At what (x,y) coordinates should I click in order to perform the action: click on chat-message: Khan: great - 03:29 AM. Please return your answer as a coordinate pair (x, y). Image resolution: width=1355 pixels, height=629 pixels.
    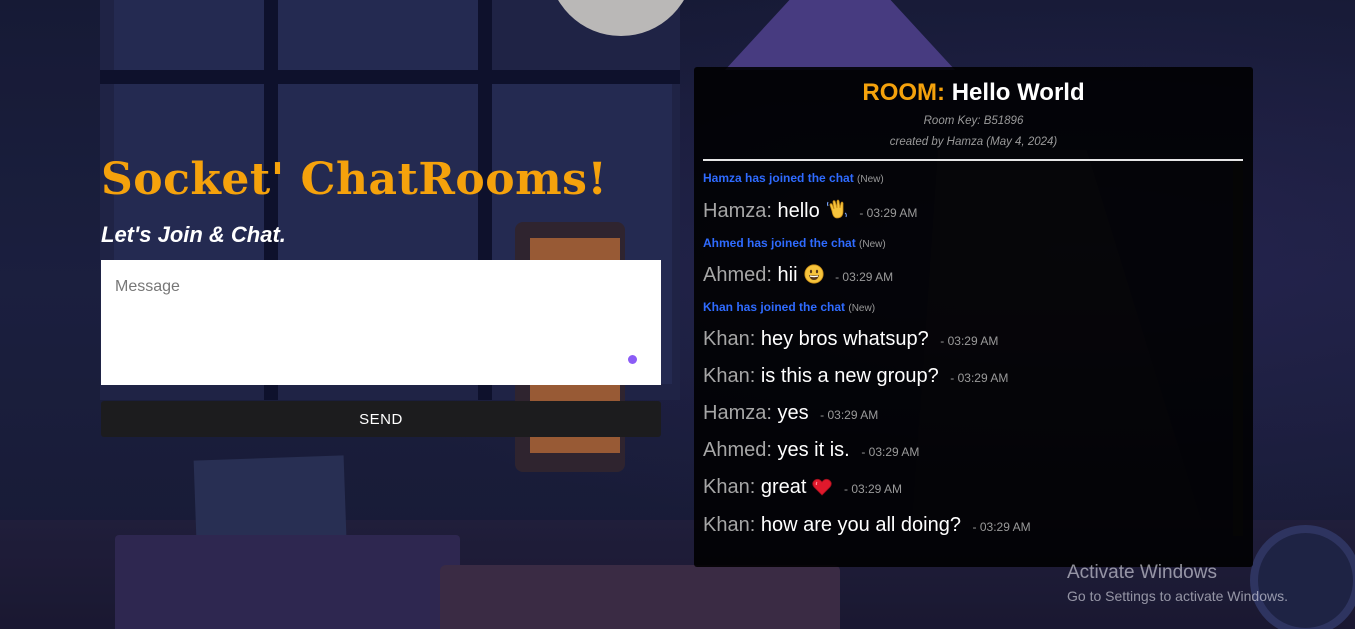
    Looking at the image, I should click on (973, 488).